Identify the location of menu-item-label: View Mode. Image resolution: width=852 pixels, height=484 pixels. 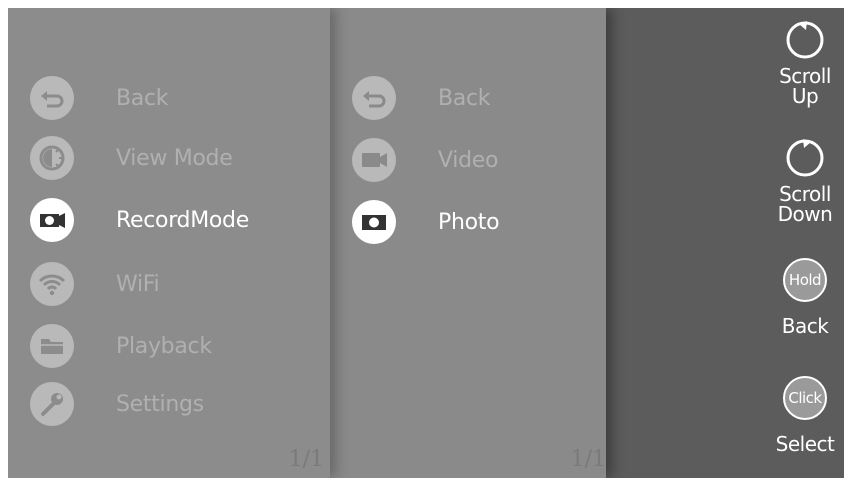
(174, 158).